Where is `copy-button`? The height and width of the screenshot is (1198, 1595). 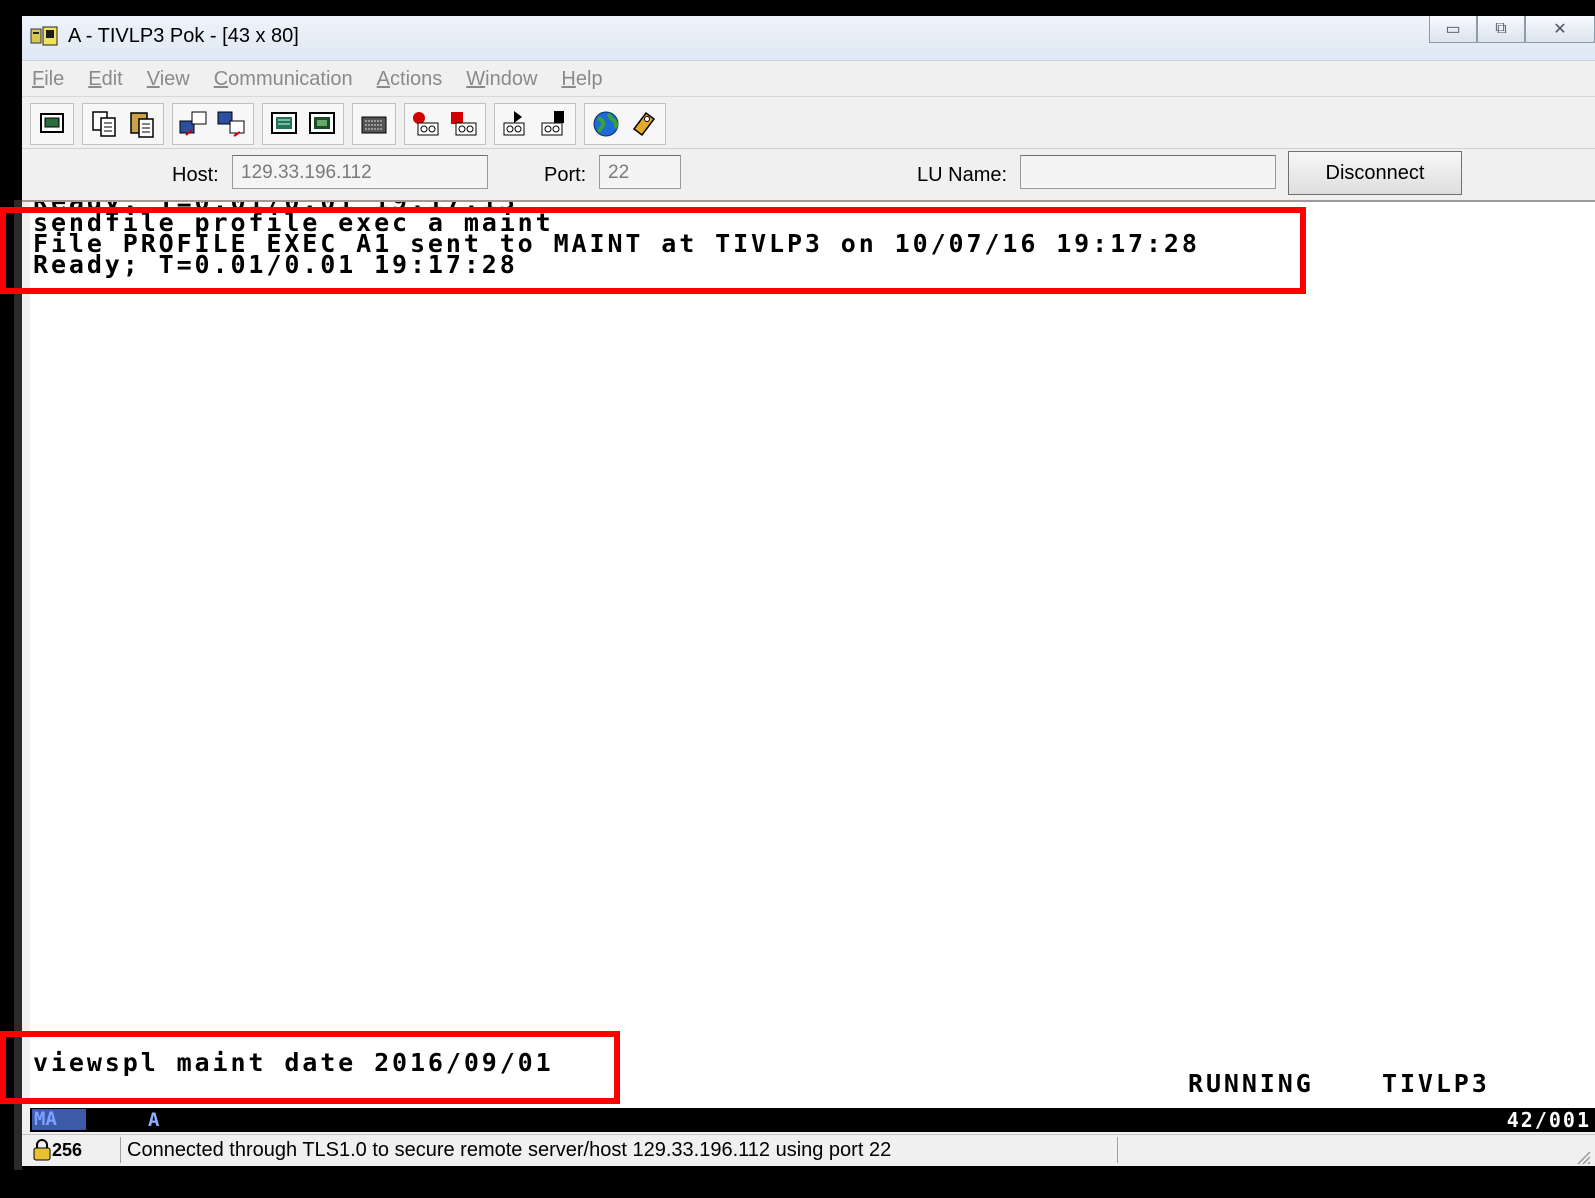 copy-button is located at coordinates (104, 124).